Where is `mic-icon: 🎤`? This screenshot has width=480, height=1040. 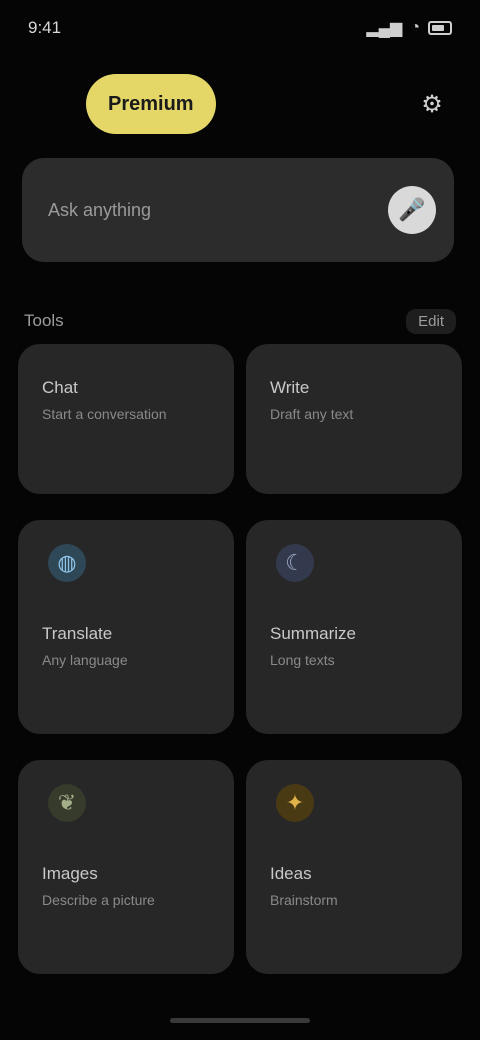 mic-icon: 🎤 is located at coordinates (412, 209).